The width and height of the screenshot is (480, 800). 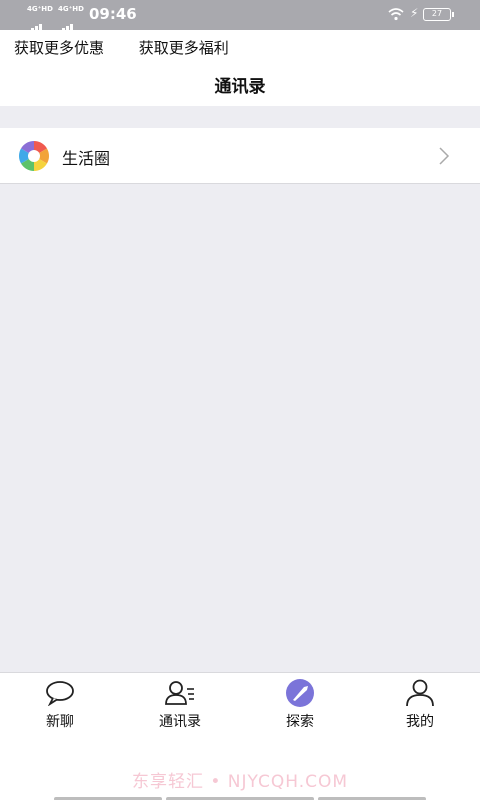 I want to click on promo-link-benefits: 获取更多福利, so click(x=184, y=48).